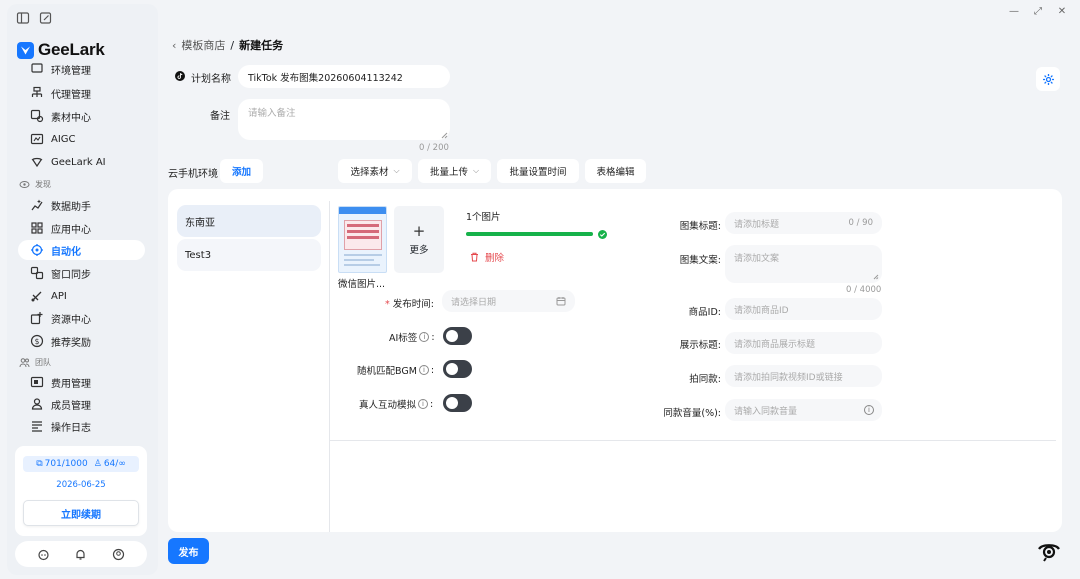 This screenshot has width=1080, height=579. I want to click on upload-progress-fill, so click(529, 234).